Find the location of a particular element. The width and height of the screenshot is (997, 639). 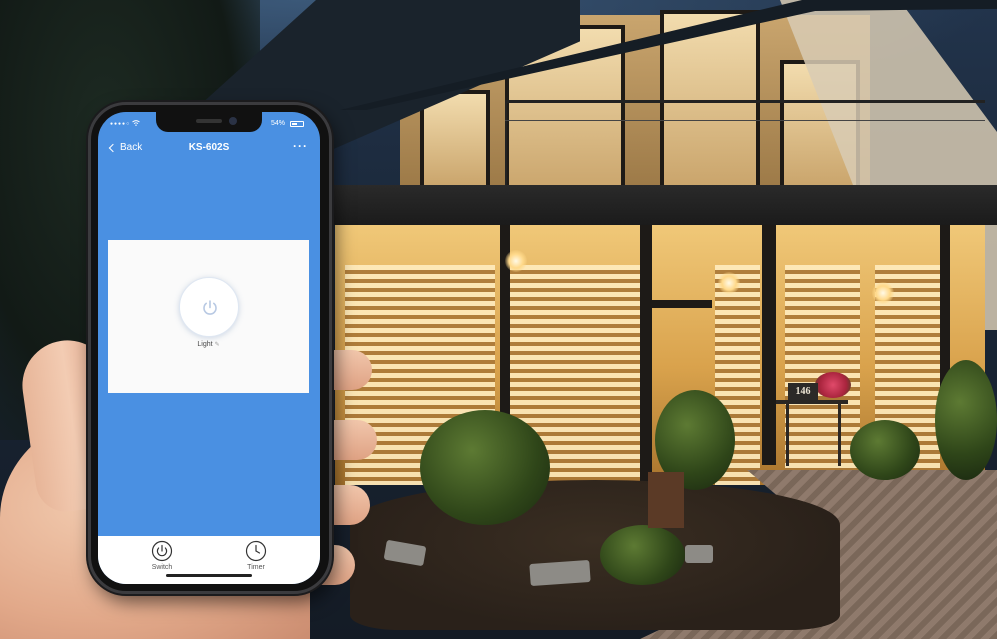

light-power-button is located at coordinates (209, 307).